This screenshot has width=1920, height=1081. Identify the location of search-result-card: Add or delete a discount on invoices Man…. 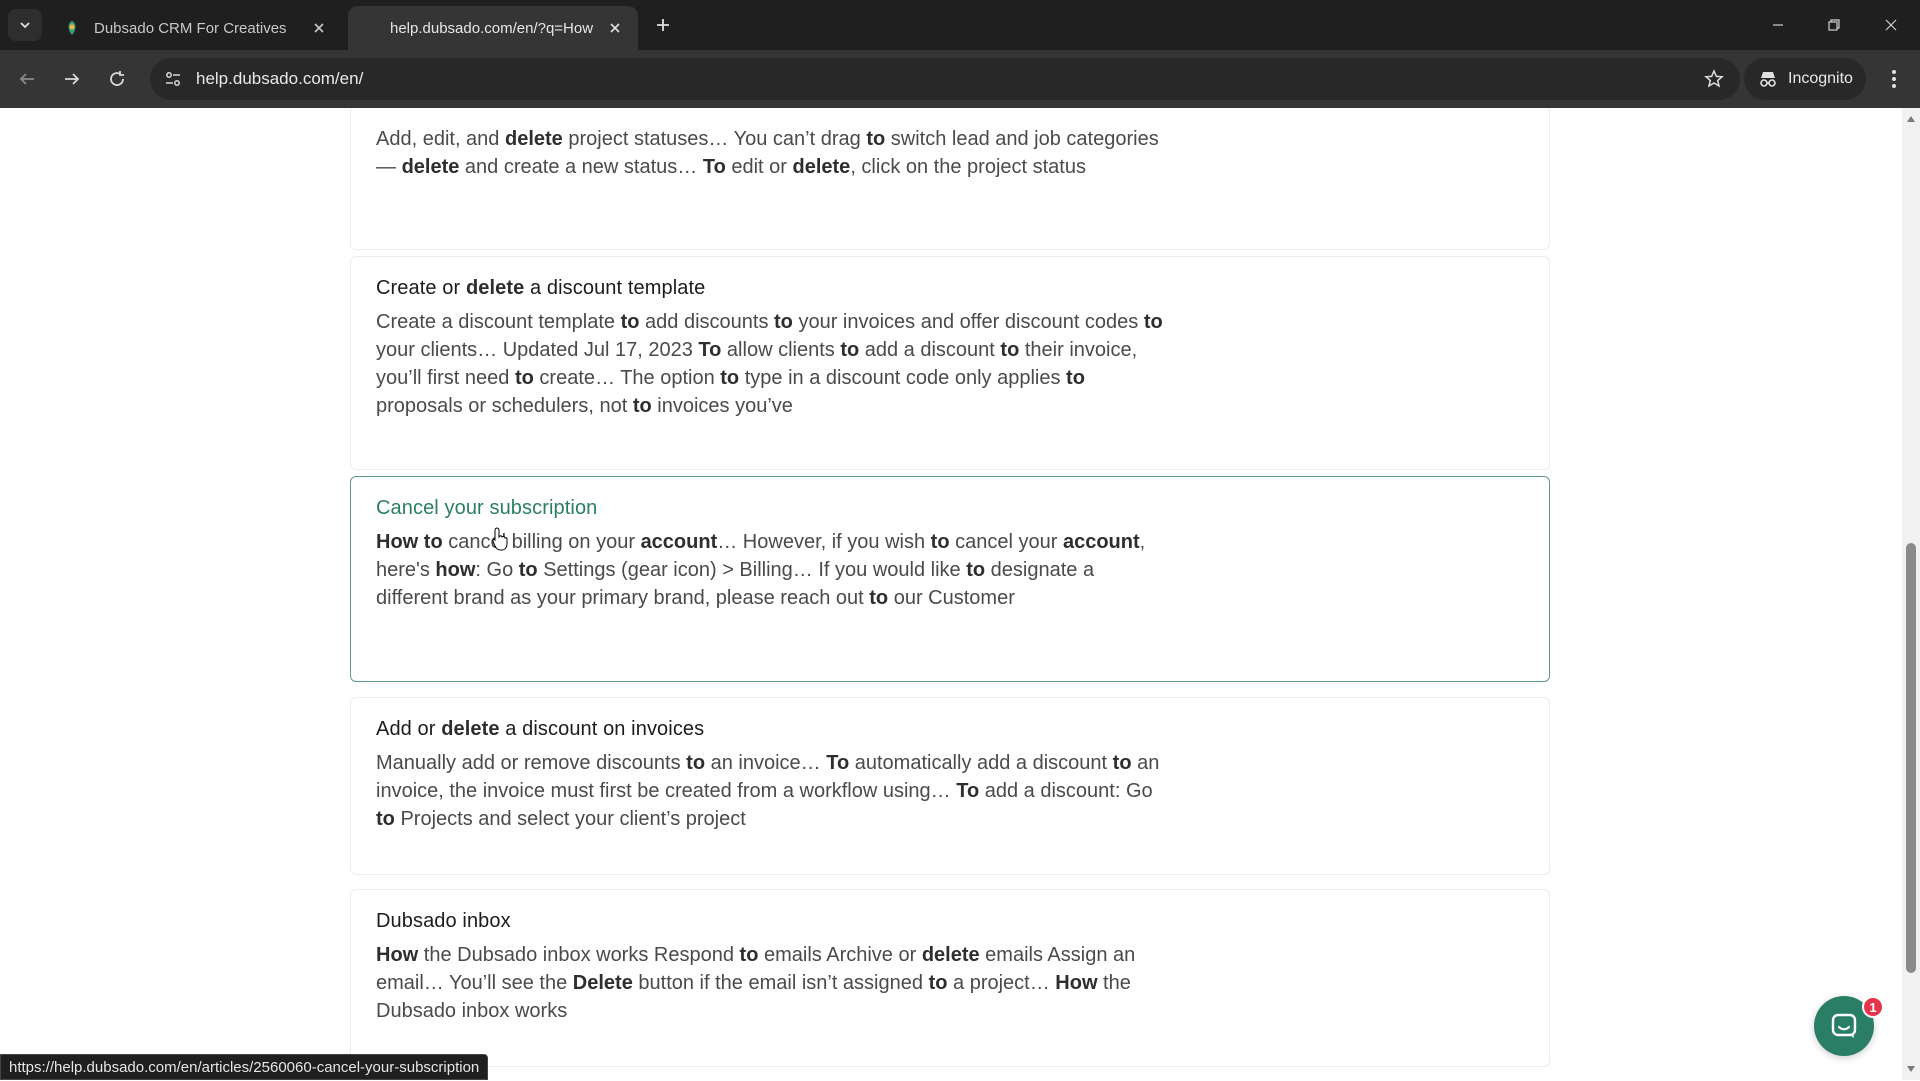
(950, 786).